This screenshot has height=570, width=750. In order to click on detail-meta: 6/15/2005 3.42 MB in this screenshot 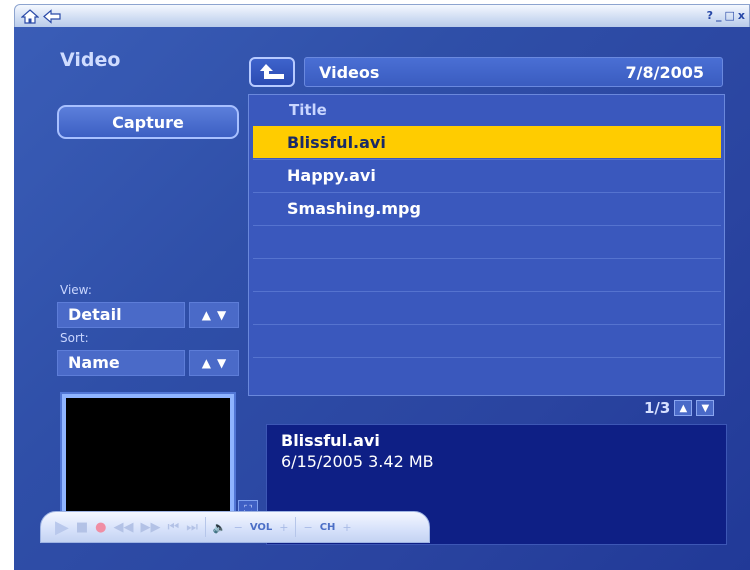, I will do `click(357, 461)`.